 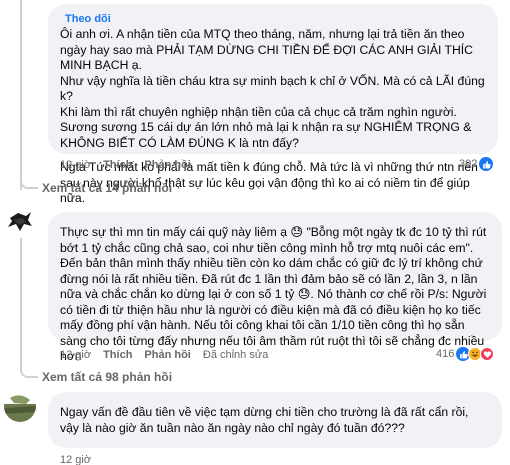 What do you see at coordinates (486, 164) in the screenshot?
I see `like-reaction-icon` at bounding box center [486, 164].